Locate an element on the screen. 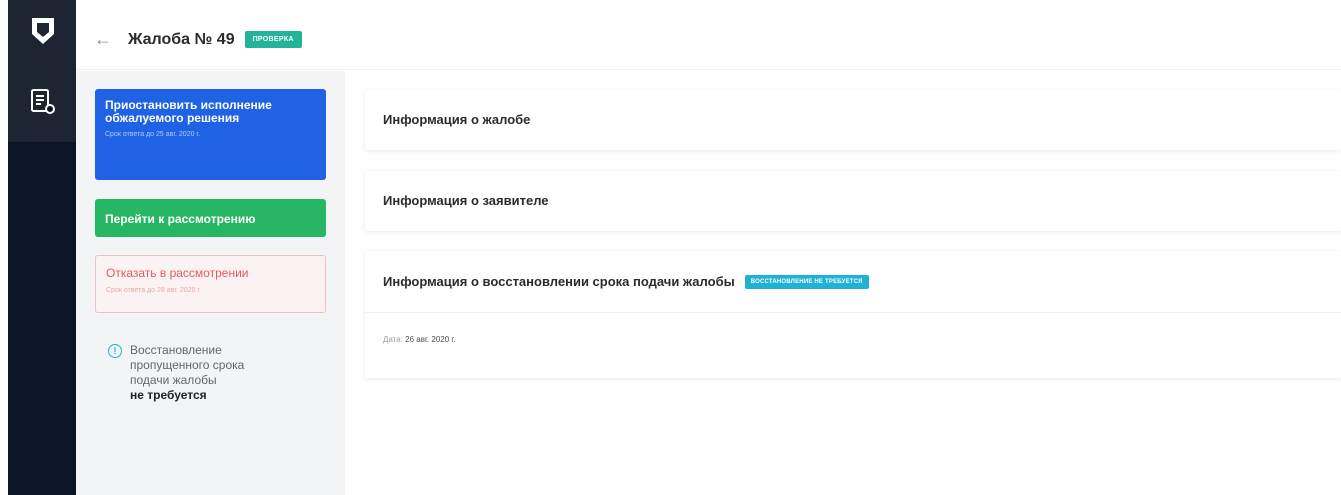  left-edge is located at coordinates (4, 247).